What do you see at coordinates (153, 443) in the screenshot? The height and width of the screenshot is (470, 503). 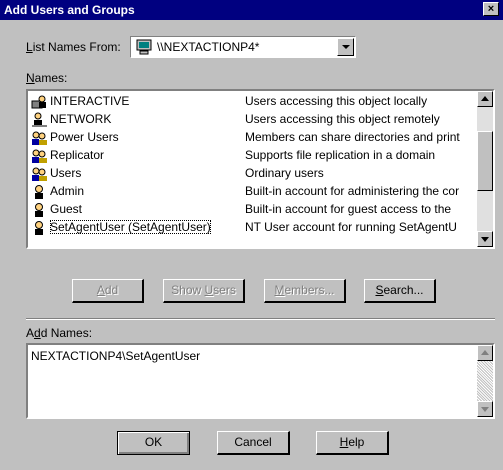 I see `ok-button: OK` at bounding box center [153, 443].